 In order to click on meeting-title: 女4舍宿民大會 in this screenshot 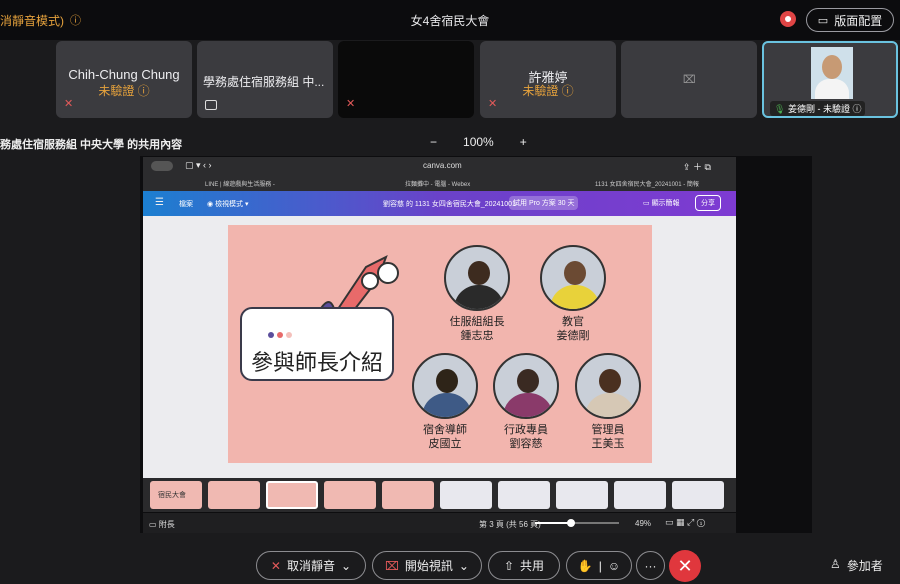, I will do `click(450, 21)`.